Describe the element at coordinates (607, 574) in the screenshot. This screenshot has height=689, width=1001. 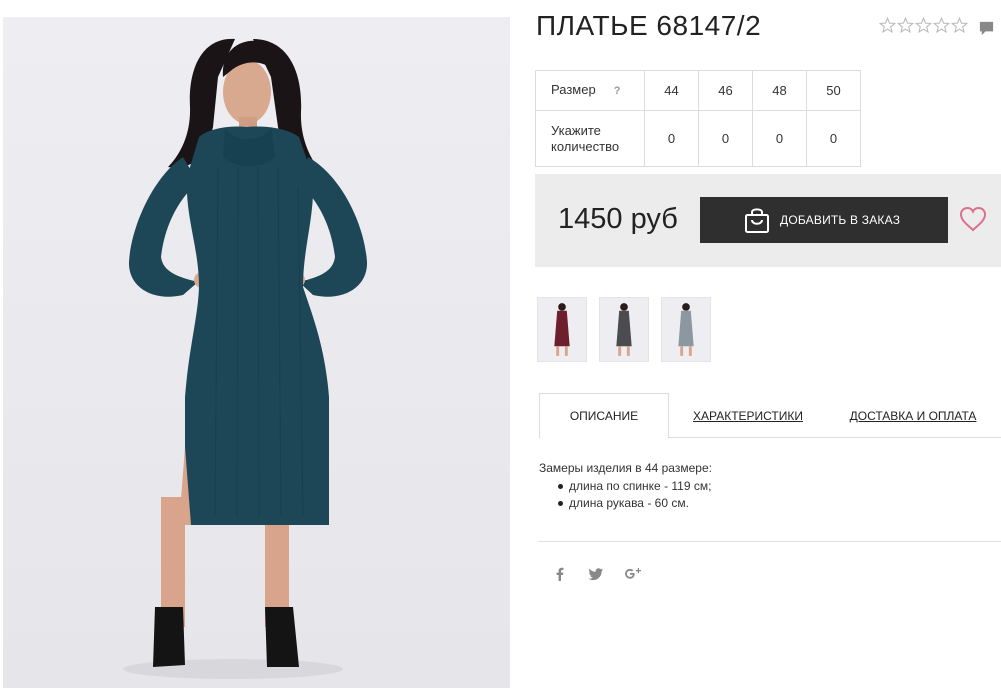
I see `social-share` at that location.